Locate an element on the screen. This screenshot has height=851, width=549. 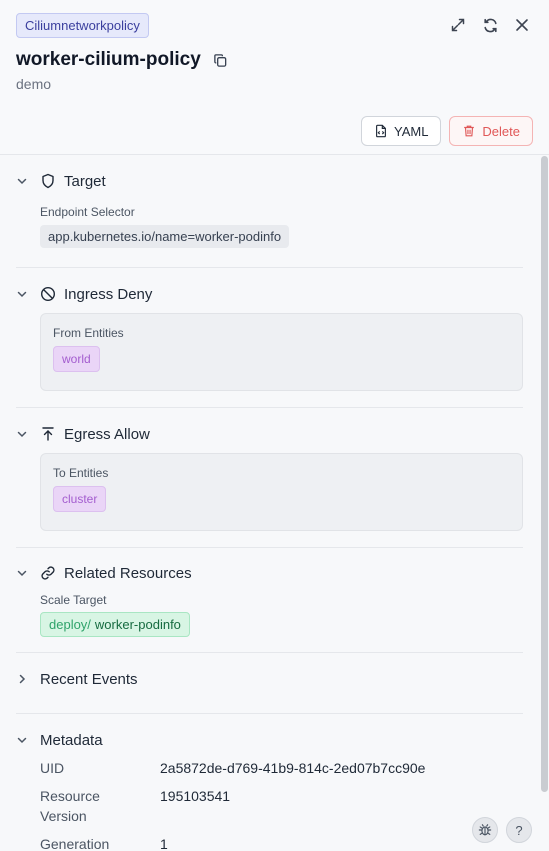
delete-button: Delete is located at coordinates (491, 131).